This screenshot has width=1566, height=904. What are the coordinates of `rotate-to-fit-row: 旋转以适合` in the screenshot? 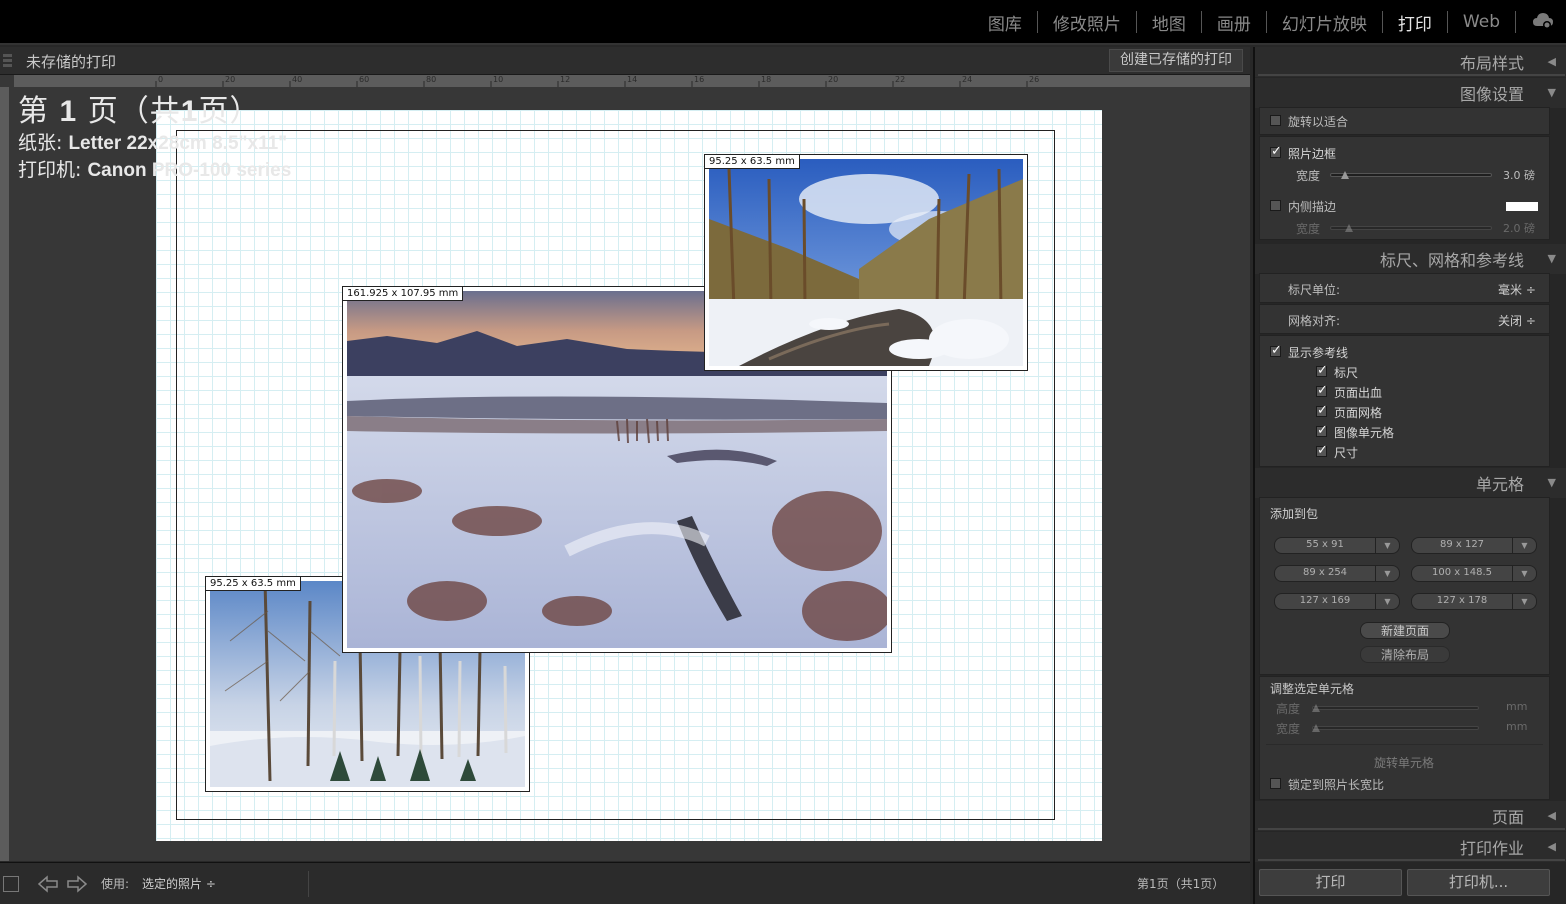 It's located at (1404, 121).